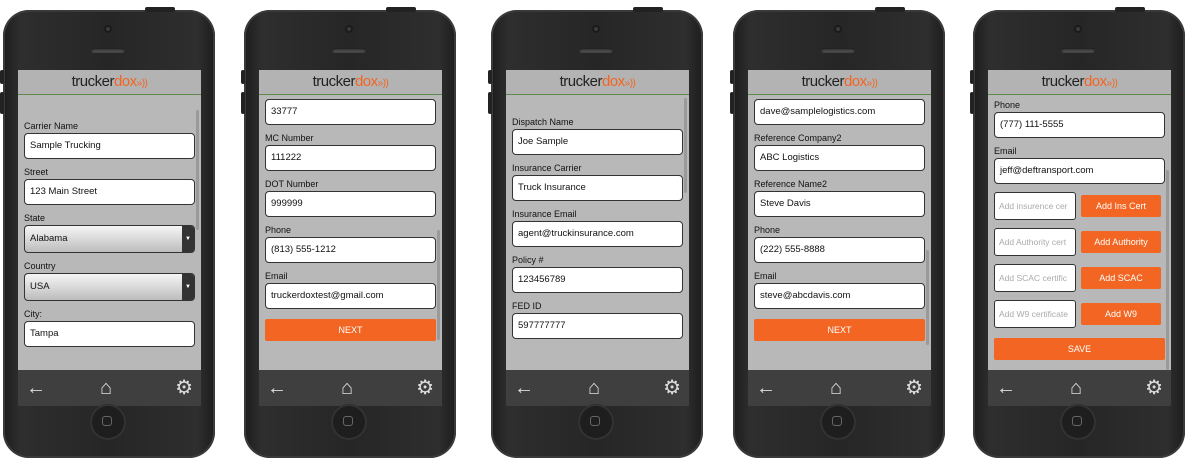  What do you see at coordinates (350, 112) in the screenshot?
I see `zip-field: 33777` at bounding box center [350, 112].